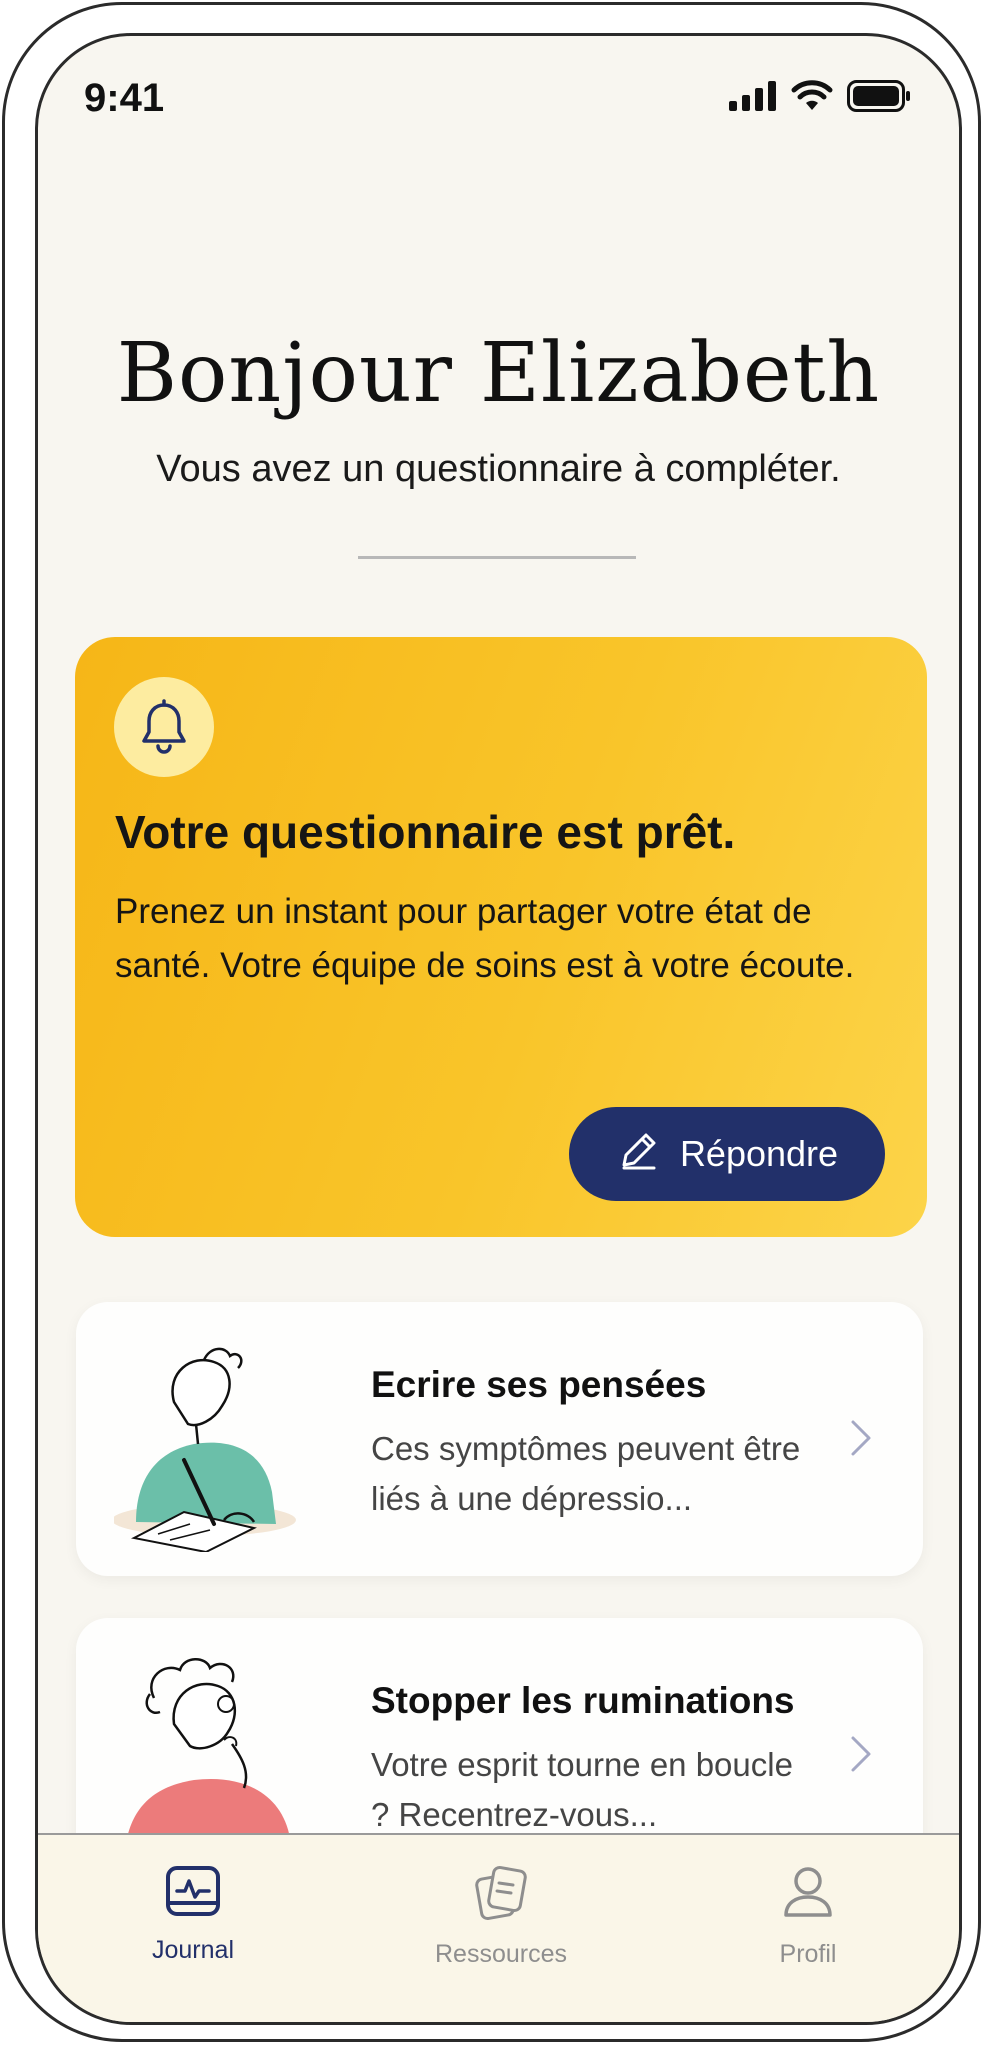  I want to click on status-time: 9:41, so click(124, 98).